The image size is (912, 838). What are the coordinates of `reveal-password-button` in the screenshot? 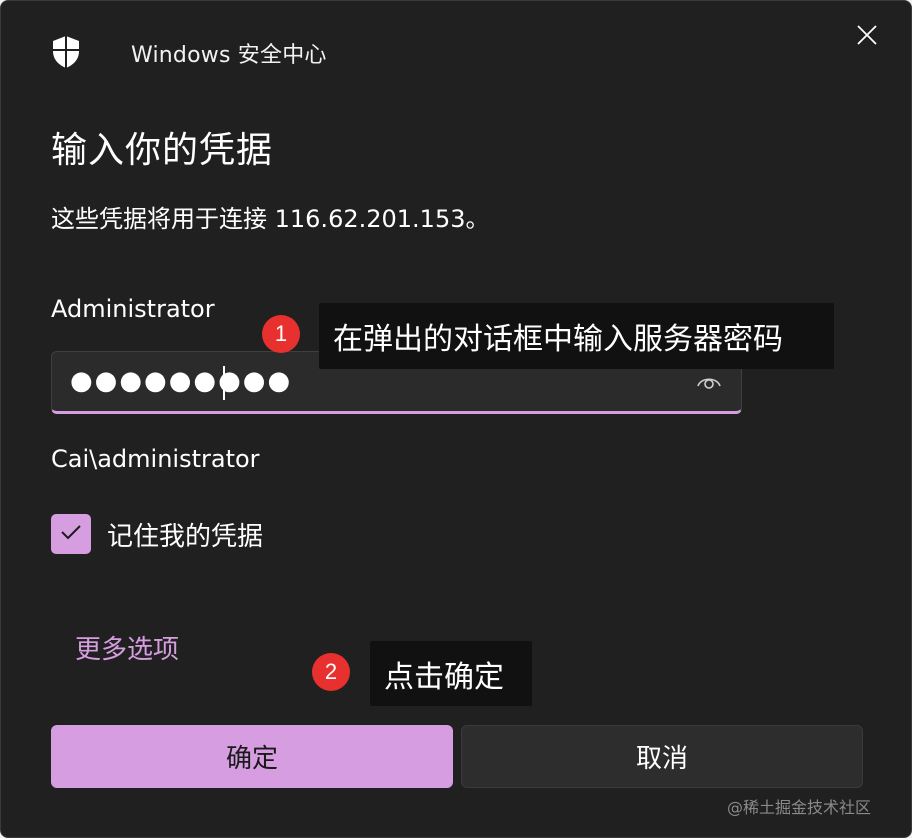 It's located at (709, 383).